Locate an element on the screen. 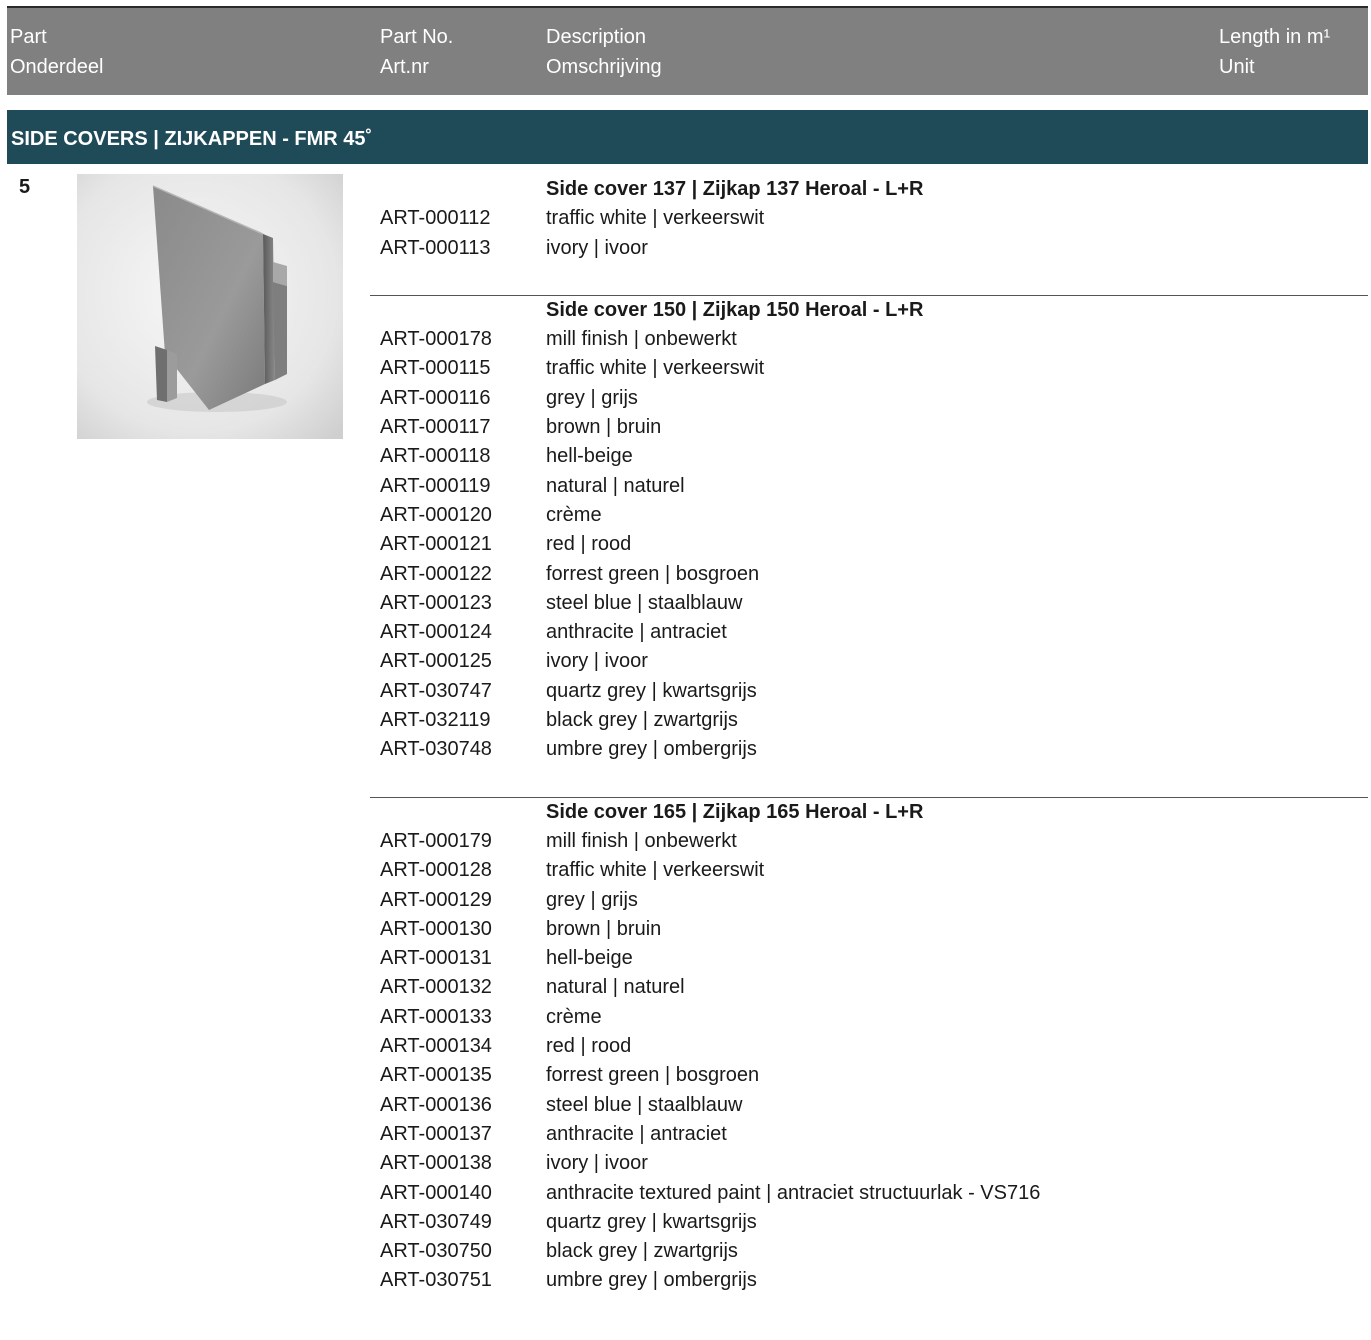 This screenshot has height=1340, width=1371. article-row: ART-000133 crème is located at coordinates (685, 1017).